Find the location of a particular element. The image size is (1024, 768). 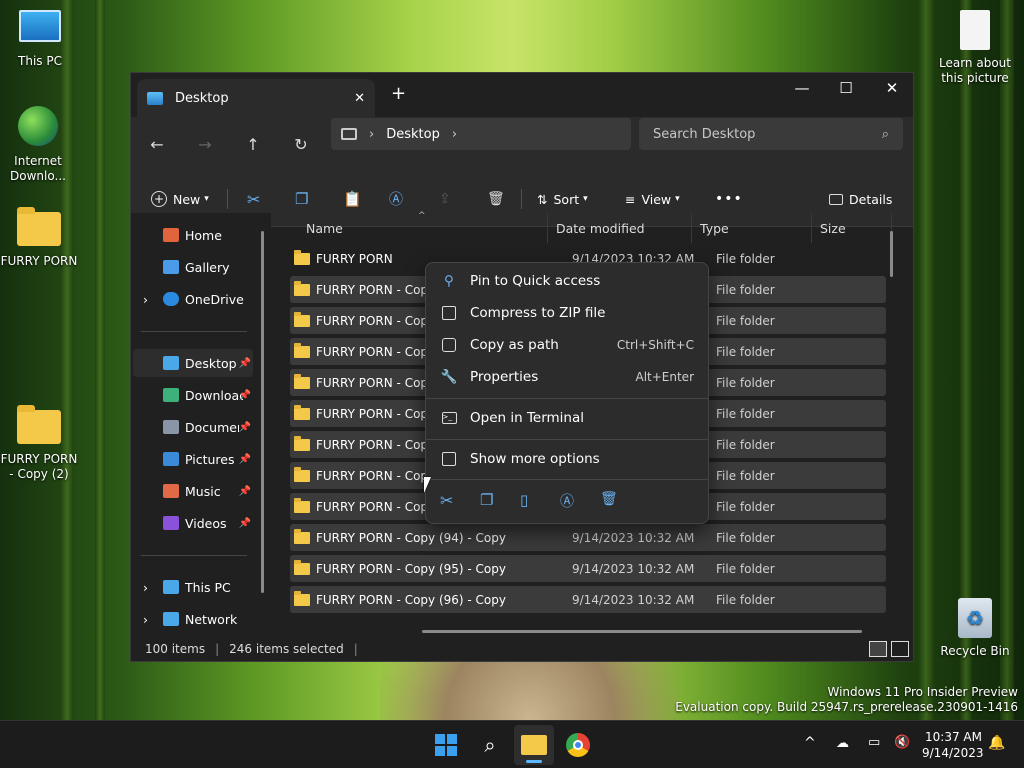

sidebar-item-videos: Videos 📌 is located at coordinates (193, 523).